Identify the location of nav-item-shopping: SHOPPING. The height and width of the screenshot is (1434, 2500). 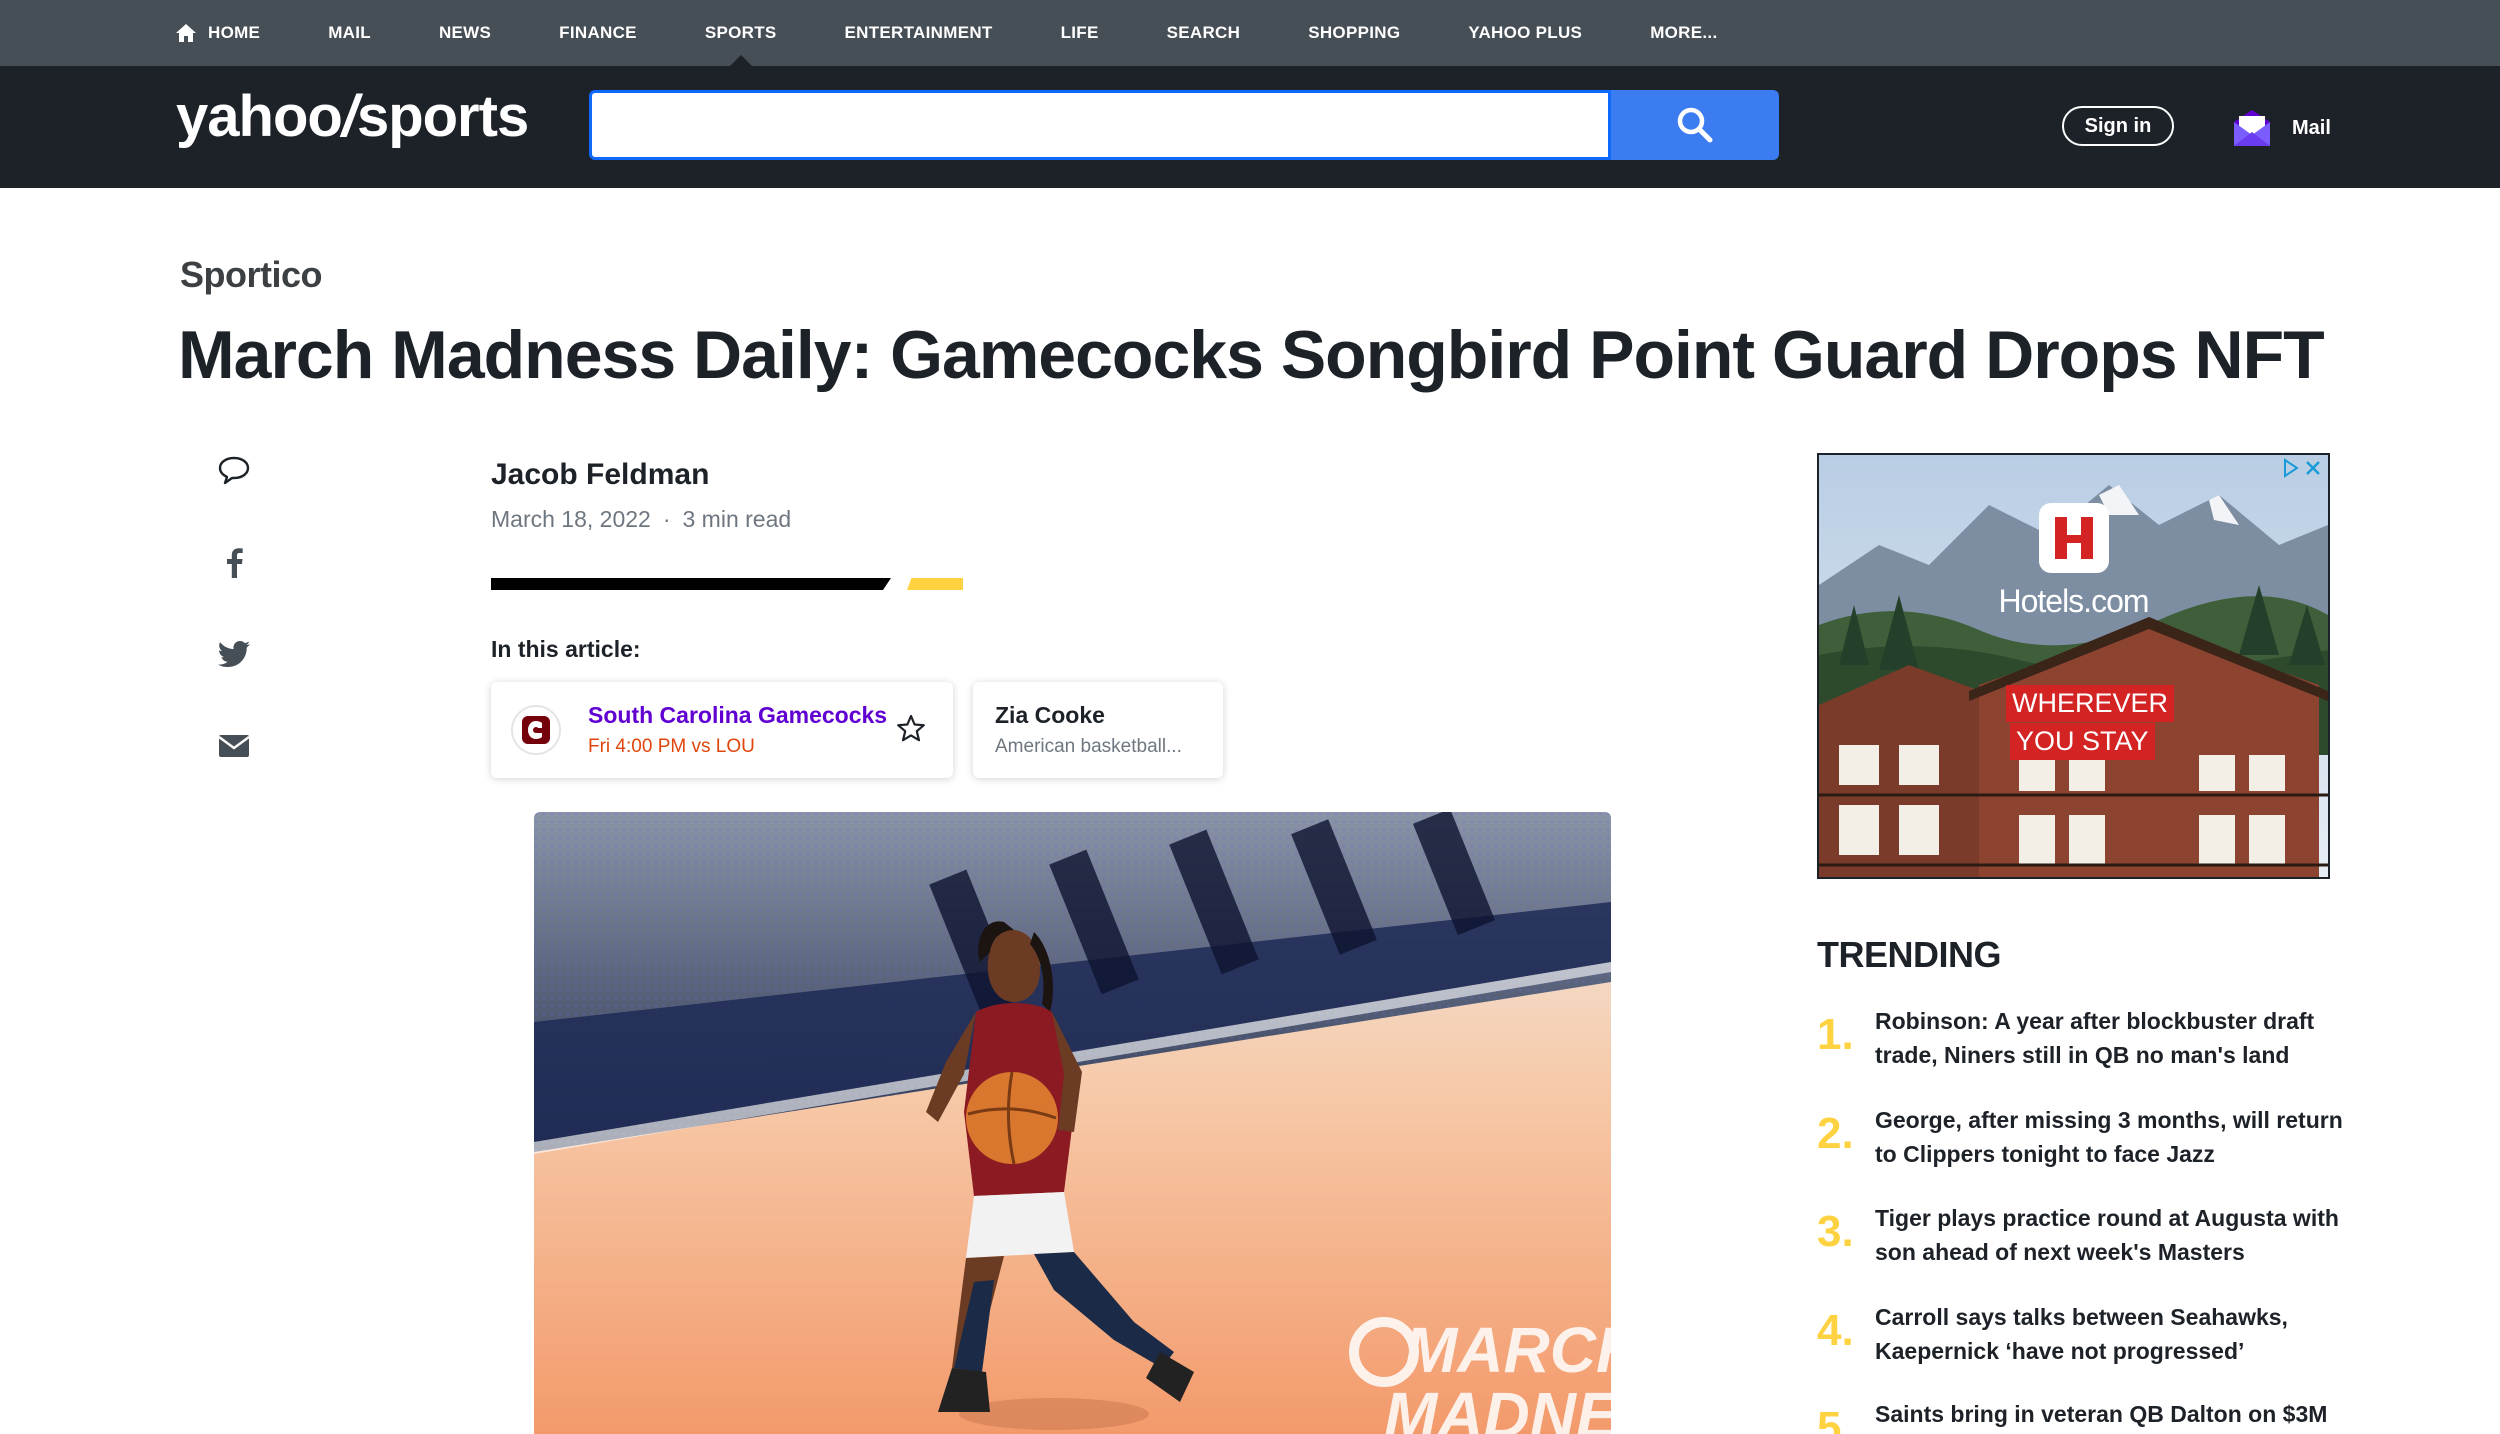
(1354, 33).